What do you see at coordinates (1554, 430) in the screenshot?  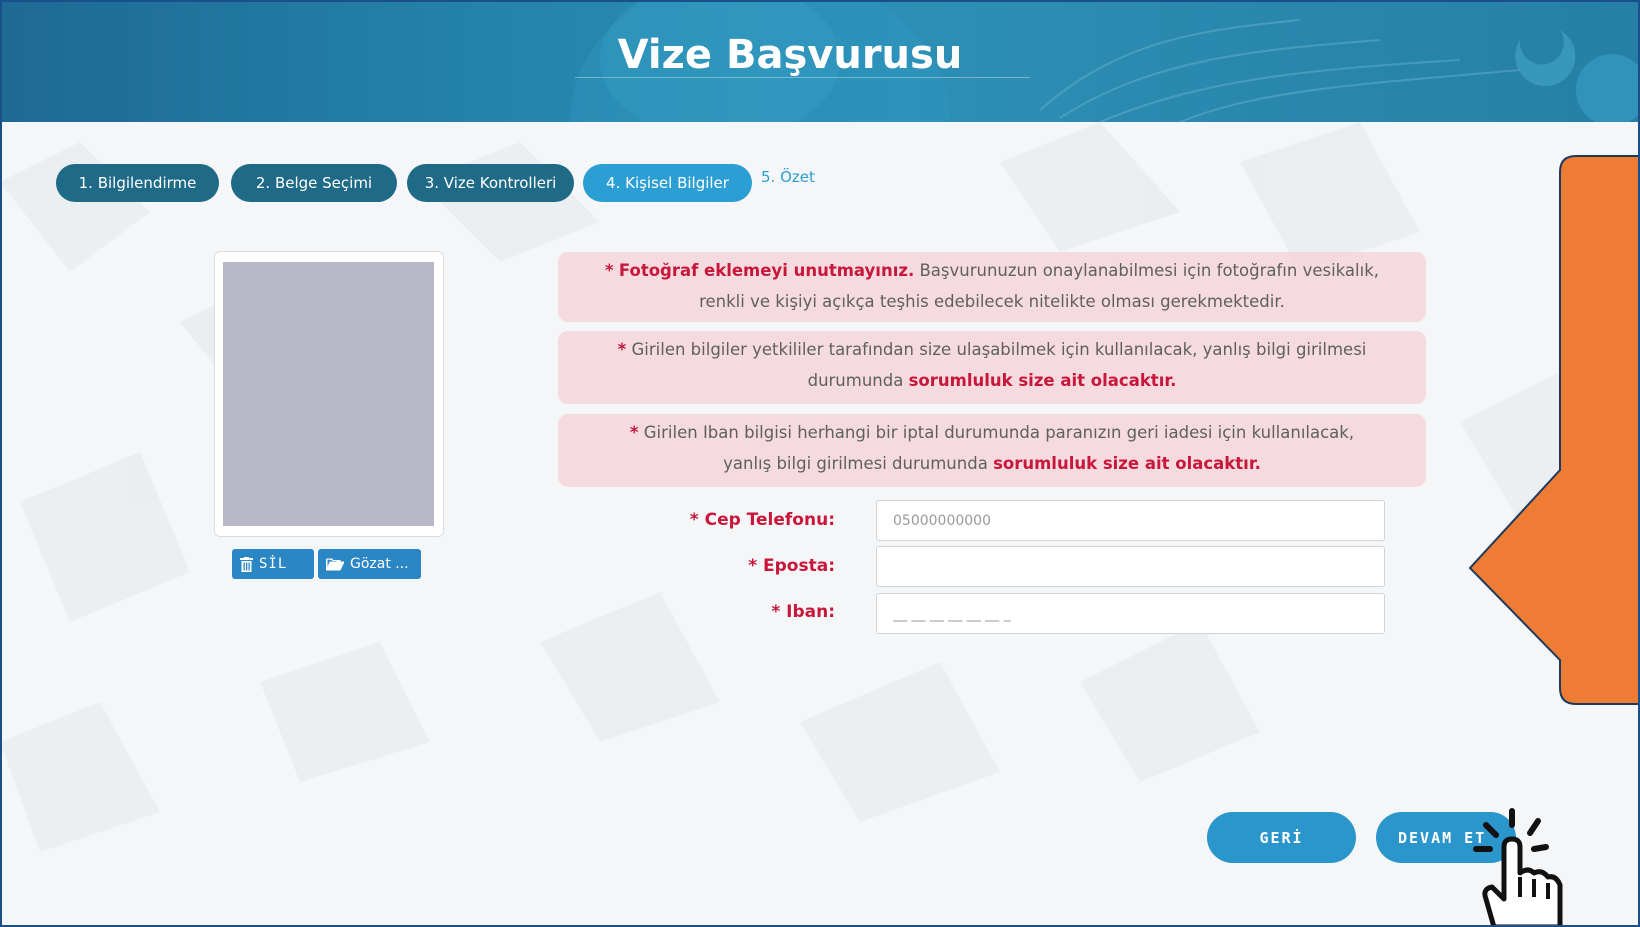 I see `callout-arrow-shape` at bounding box center [1554, 430].